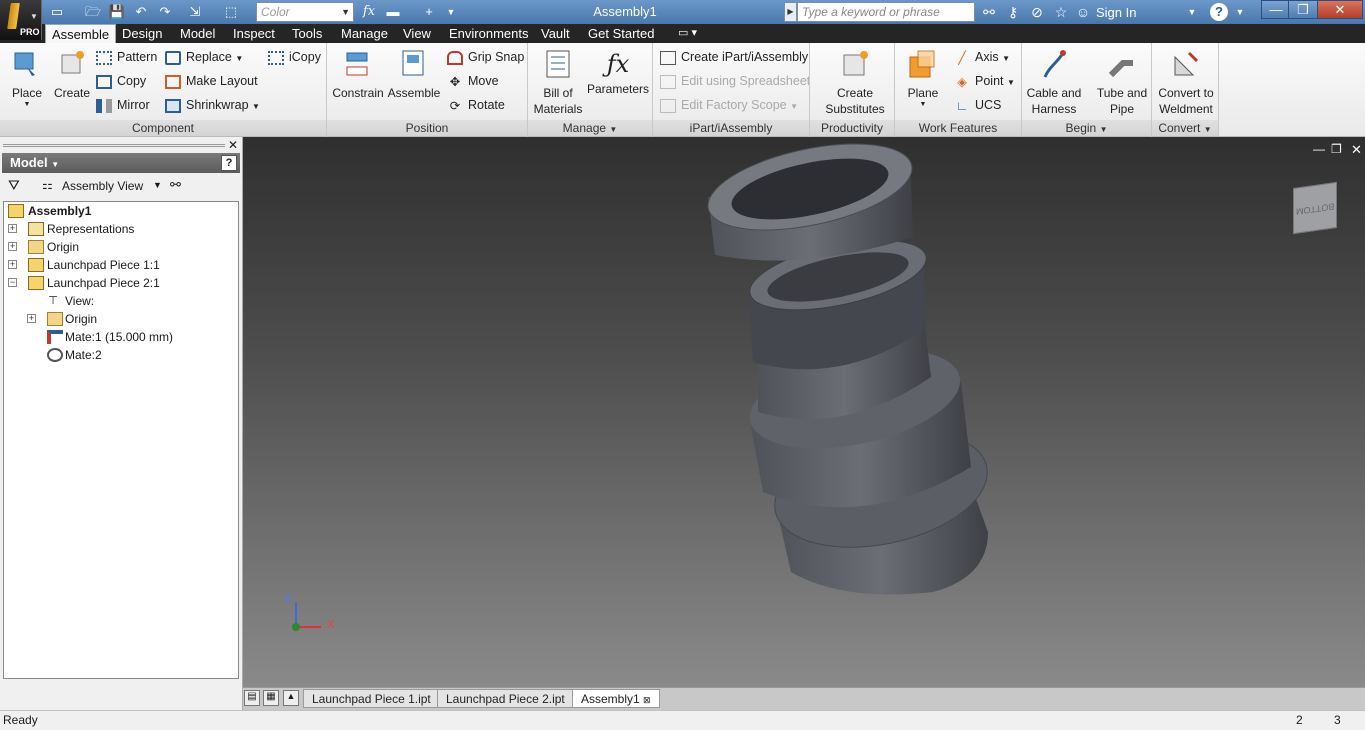  What do you see at coordinates (1116, 12) in the screenshot?
I see `sign-in-link: Sign In` at bounding box center [1116, 12].